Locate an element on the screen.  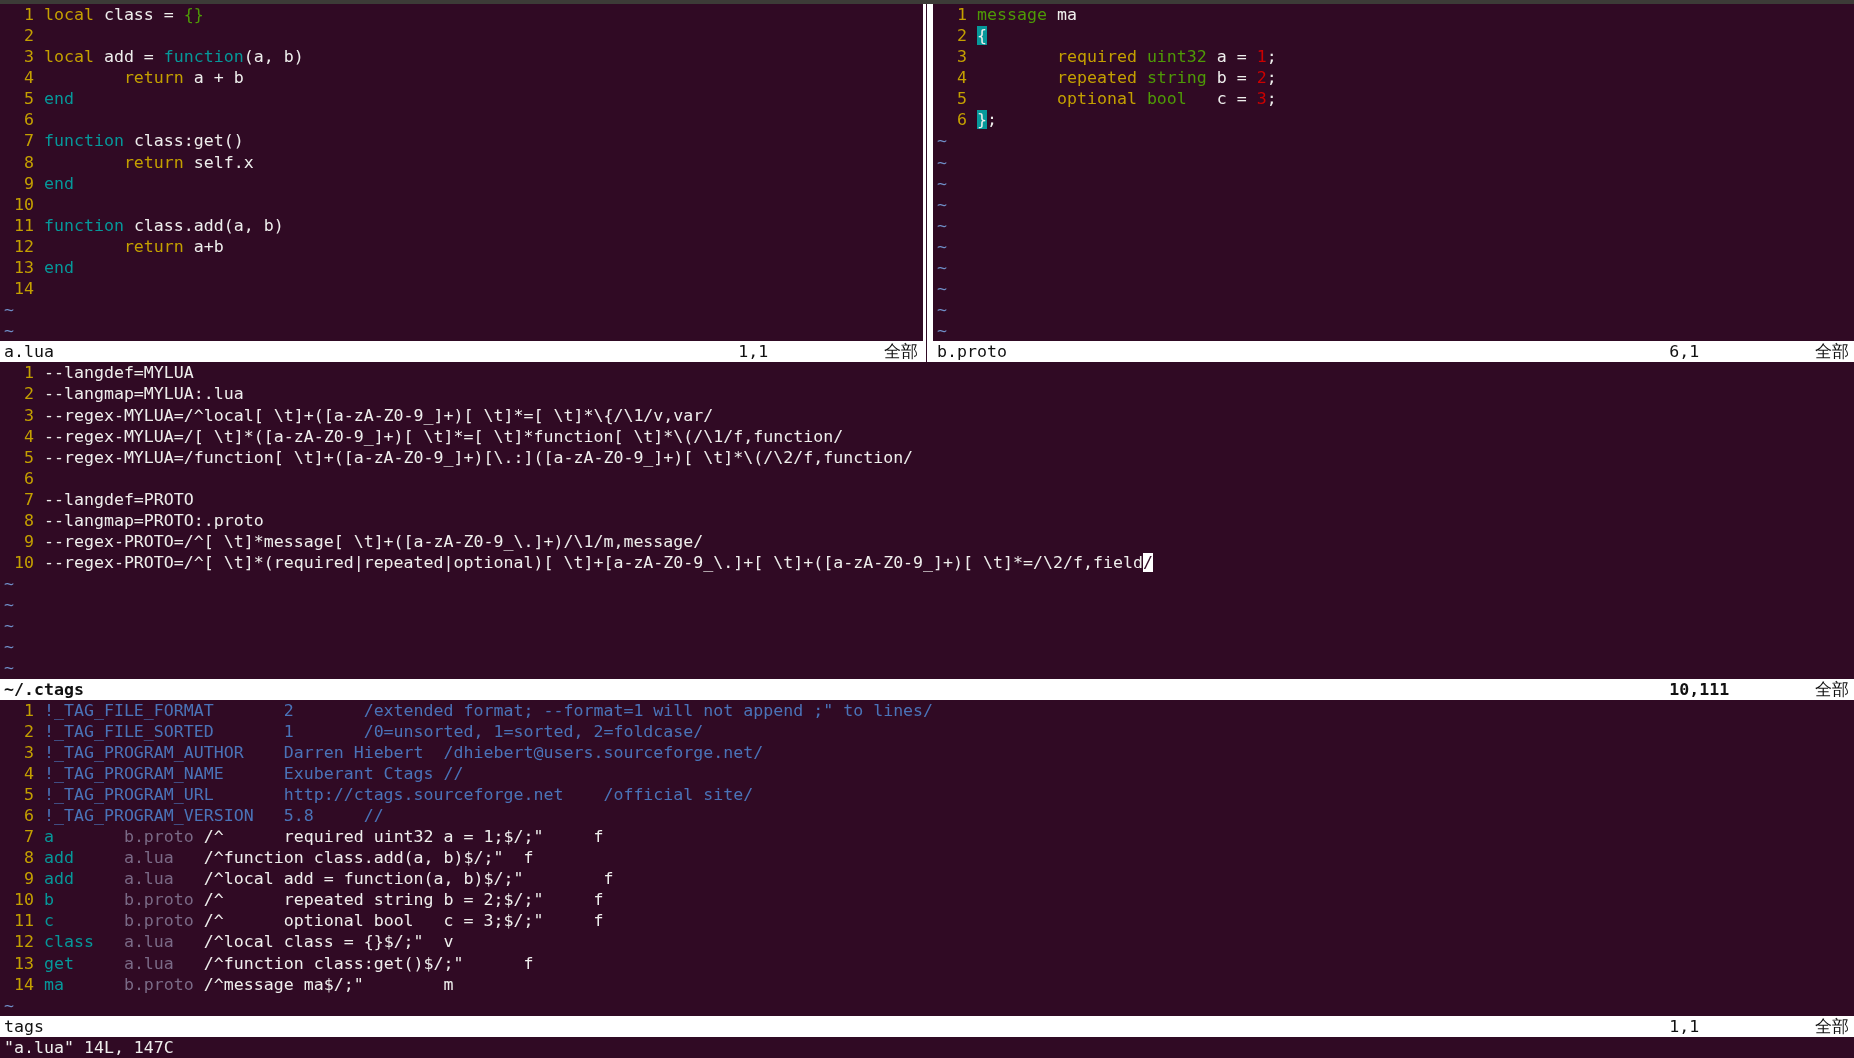
cursor-position: 10,111 is located at coordinates (1699, 689).